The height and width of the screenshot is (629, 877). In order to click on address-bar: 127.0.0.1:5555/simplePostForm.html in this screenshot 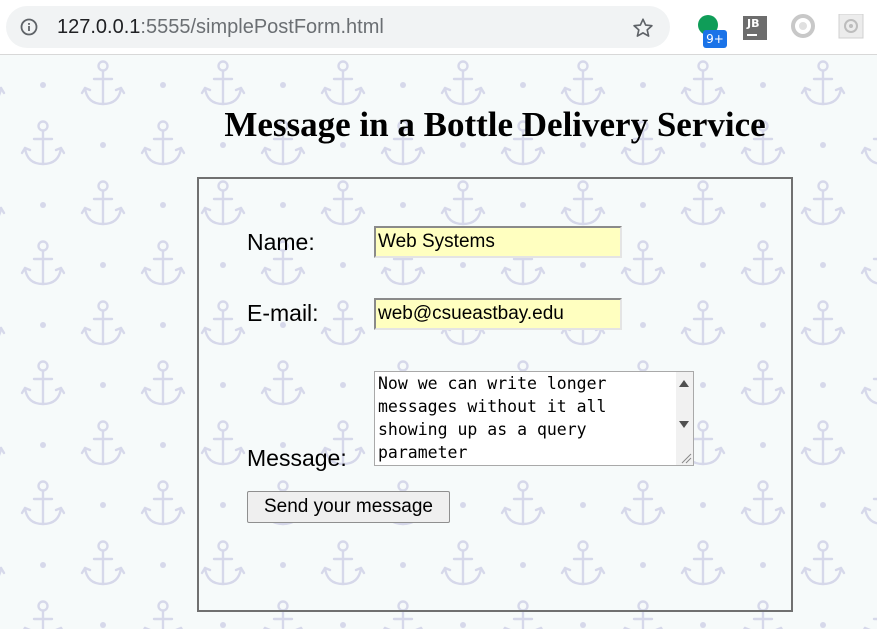, I will do `click(338, 27)`.